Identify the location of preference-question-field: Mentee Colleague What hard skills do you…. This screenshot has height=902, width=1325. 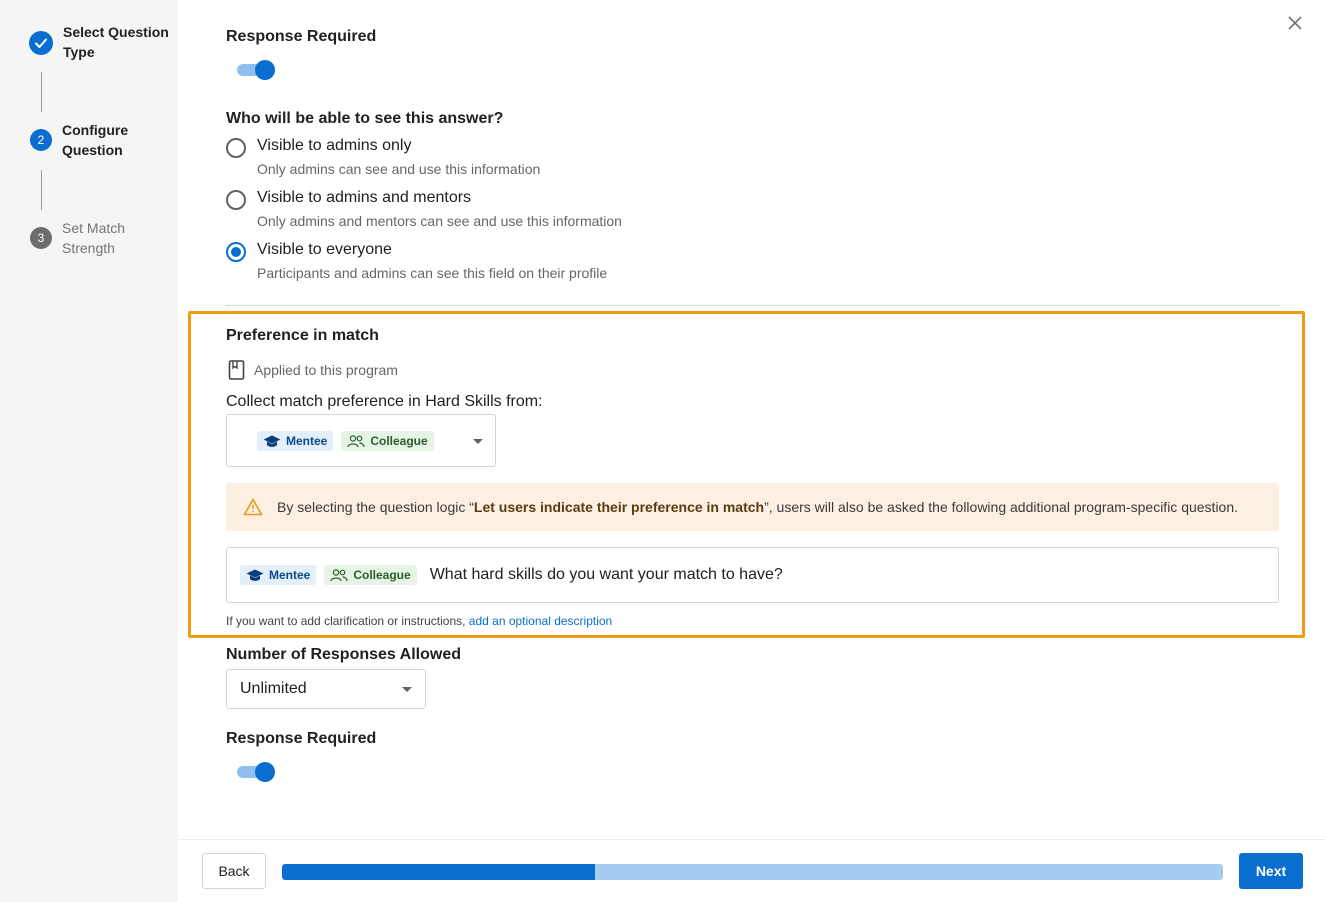
(752, 575).